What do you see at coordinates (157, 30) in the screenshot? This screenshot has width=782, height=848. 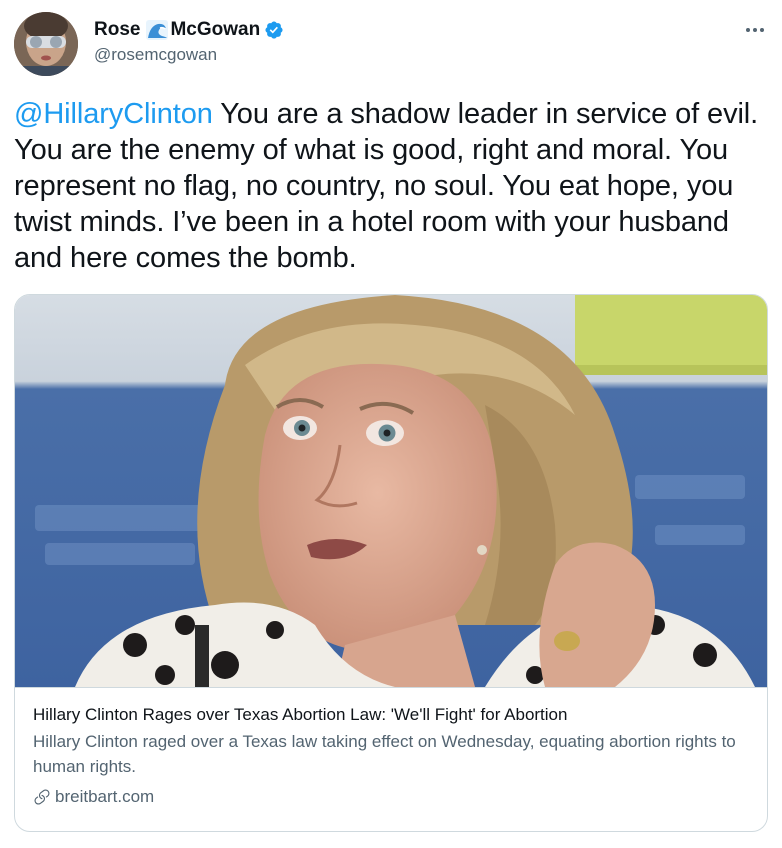 I see `water-wave-icon` at bounding box center [157, 30].